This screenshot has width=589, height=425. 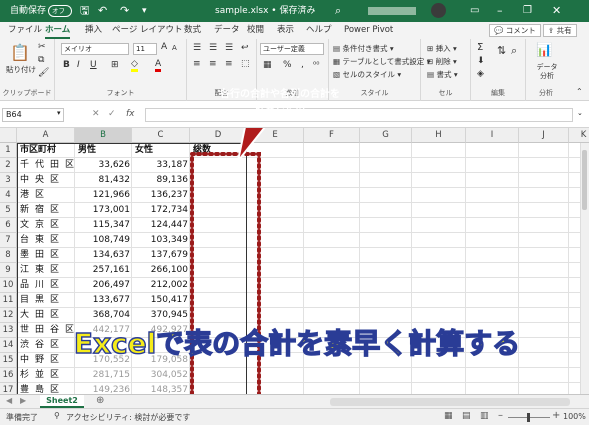 I want to click on tab-file: ファイル, so click(x=25, y=30).